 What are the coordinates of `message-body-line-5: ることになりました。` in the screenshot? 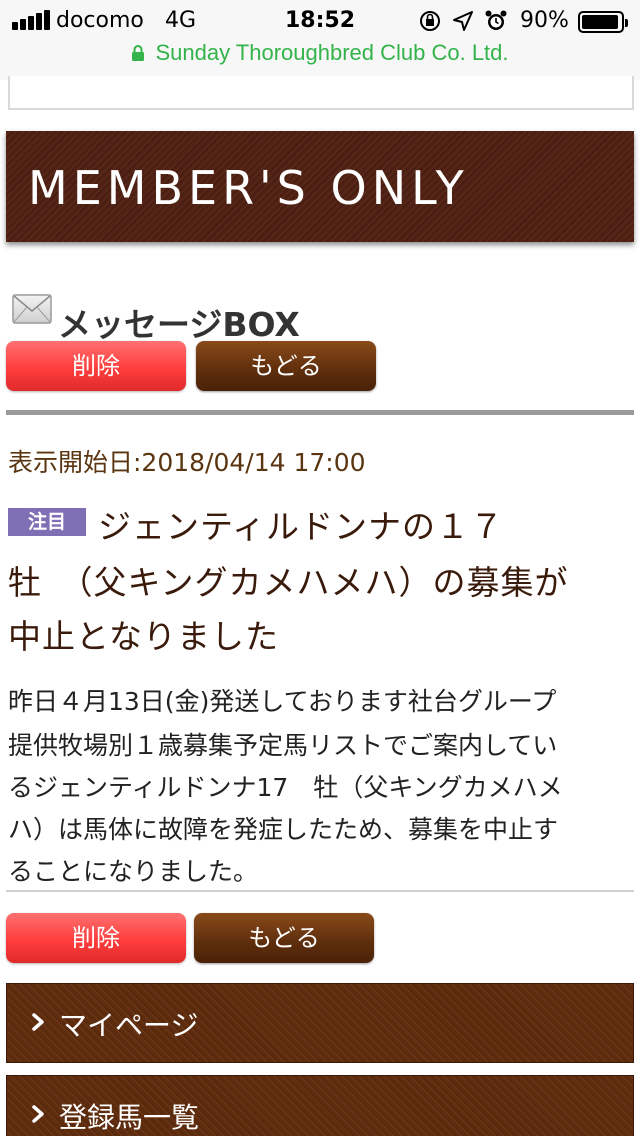 It's located at (133, 871).